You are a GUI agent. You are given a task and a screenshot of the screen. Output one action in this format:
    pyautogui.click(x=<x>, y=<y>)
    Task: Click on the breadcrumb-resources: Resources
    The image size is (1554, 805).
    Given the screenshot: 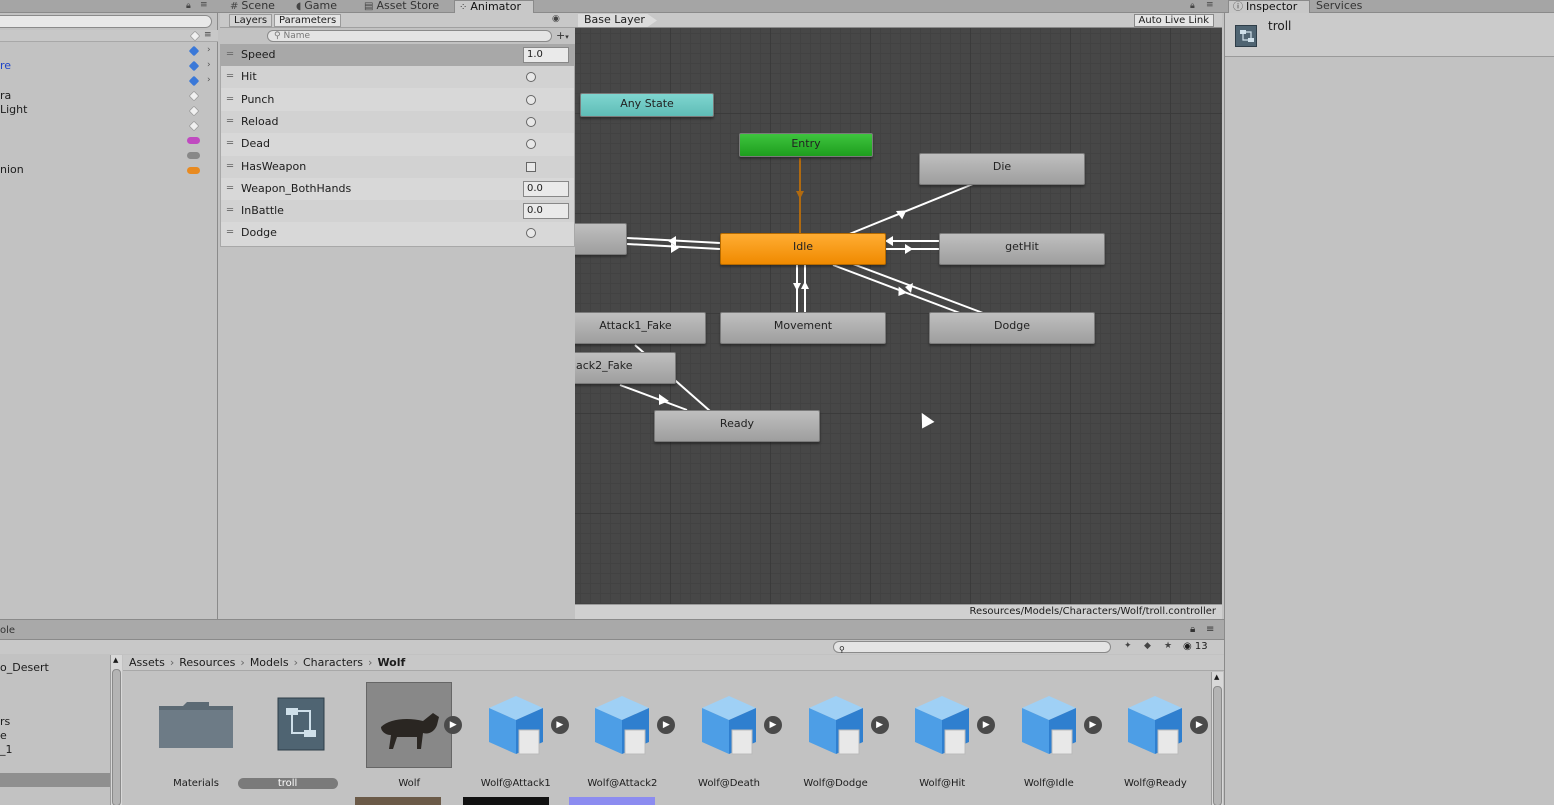 What is the action you would take?
    pyautogui.click(x=207, y=662)
    